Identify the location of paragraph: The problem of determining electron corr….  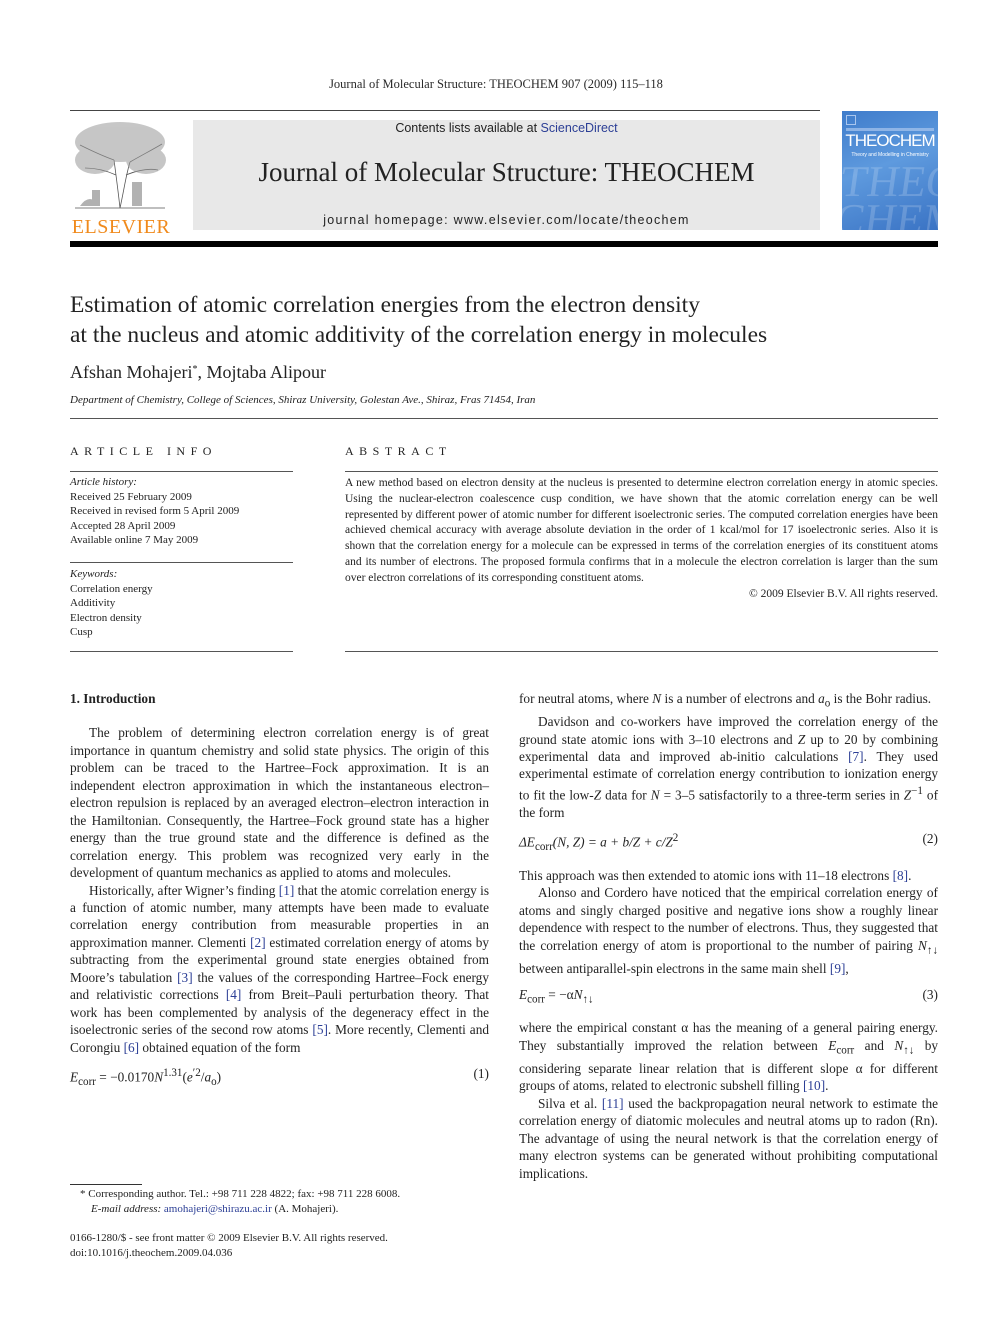
(279, 803).